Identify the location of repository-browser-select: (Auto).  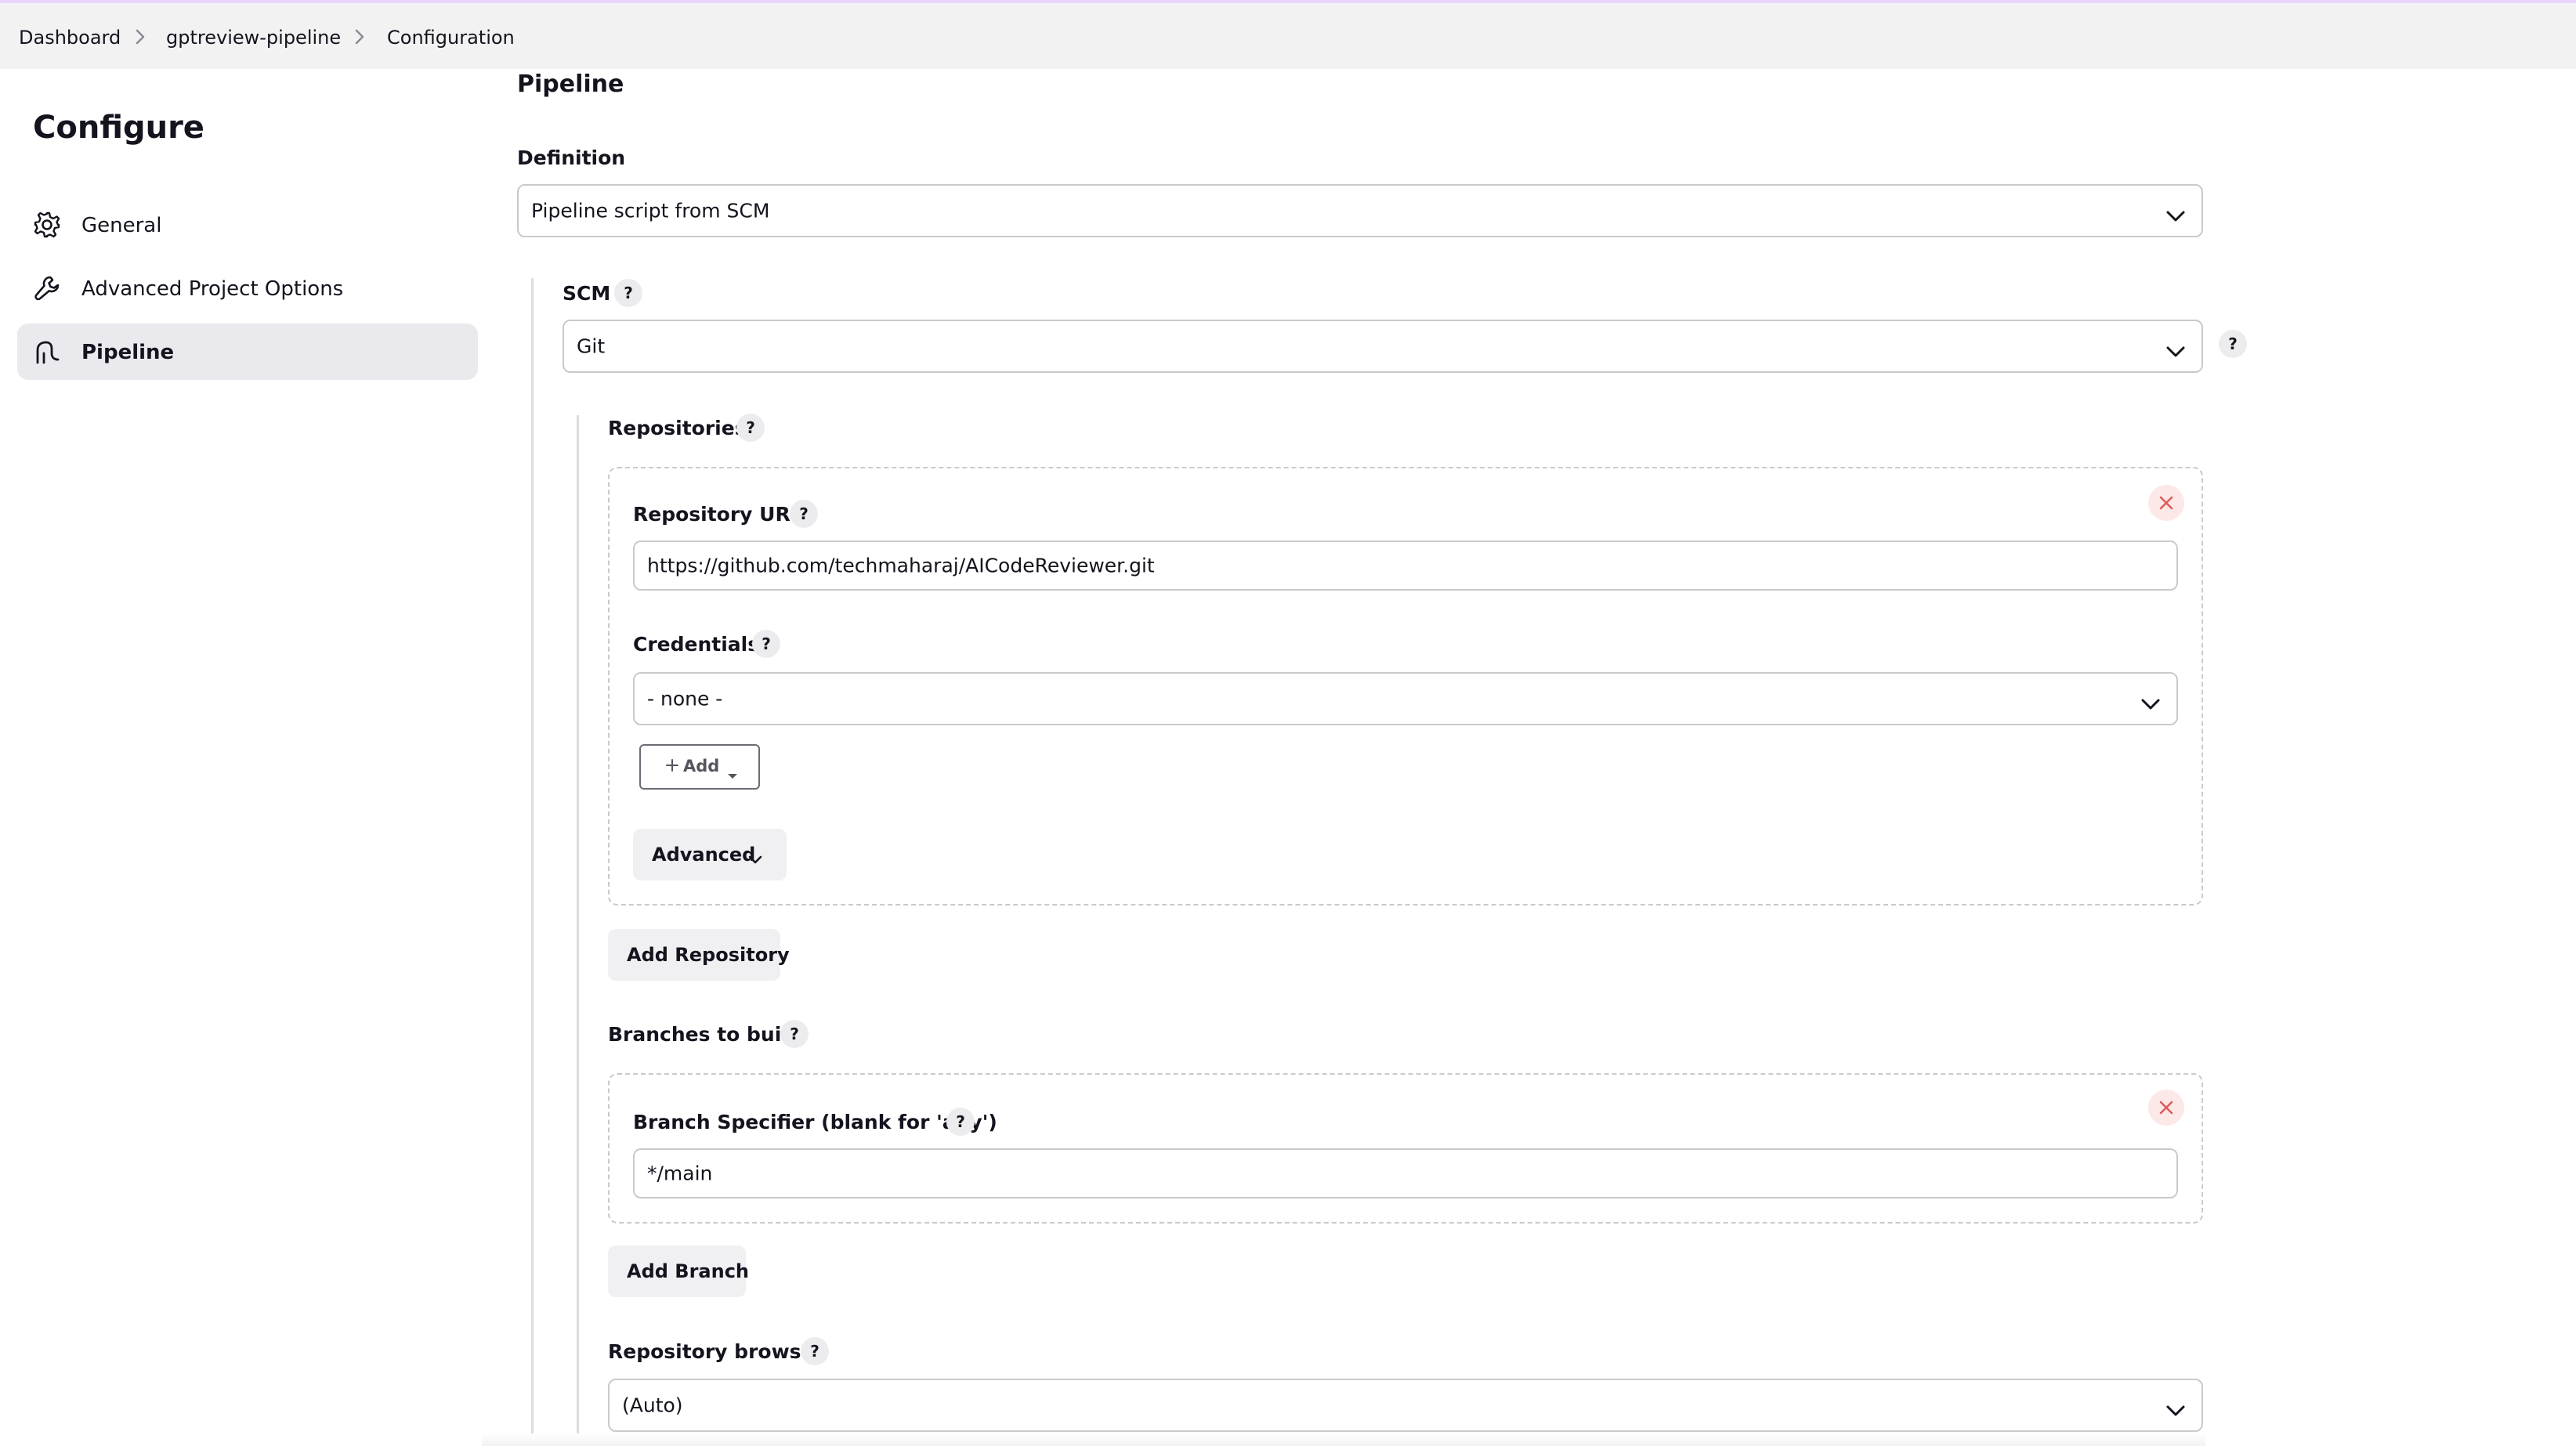
(1405, 1405).